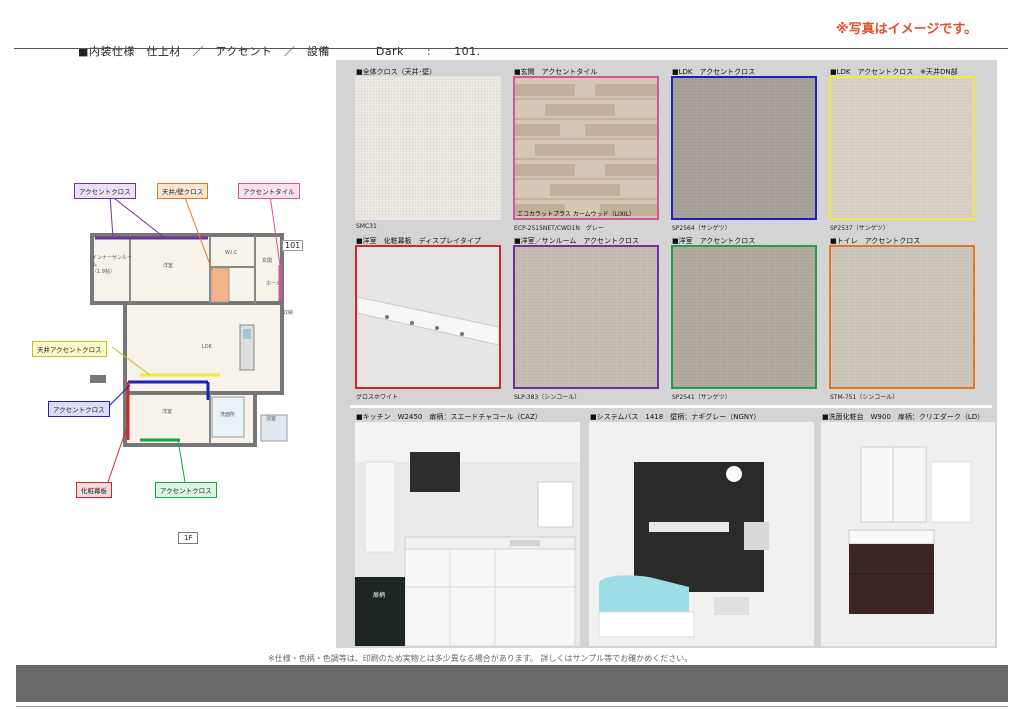 The width and height of the screenshot is (1024, 724). What do you see at coordinates (69, 349) in the screenshot?
I see `callout-ceiling-accent-cross: 天井アクセントクロス` at bounding box center [69, 349].